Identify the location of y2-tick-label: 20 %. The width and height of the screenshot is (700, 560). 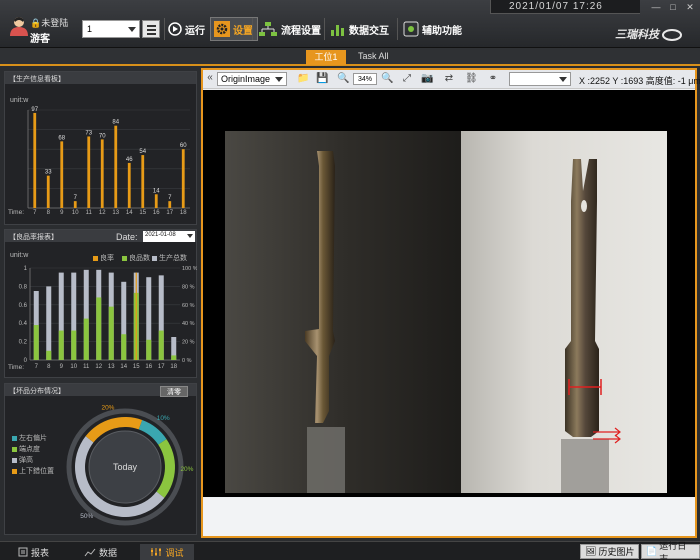
(188, 343).